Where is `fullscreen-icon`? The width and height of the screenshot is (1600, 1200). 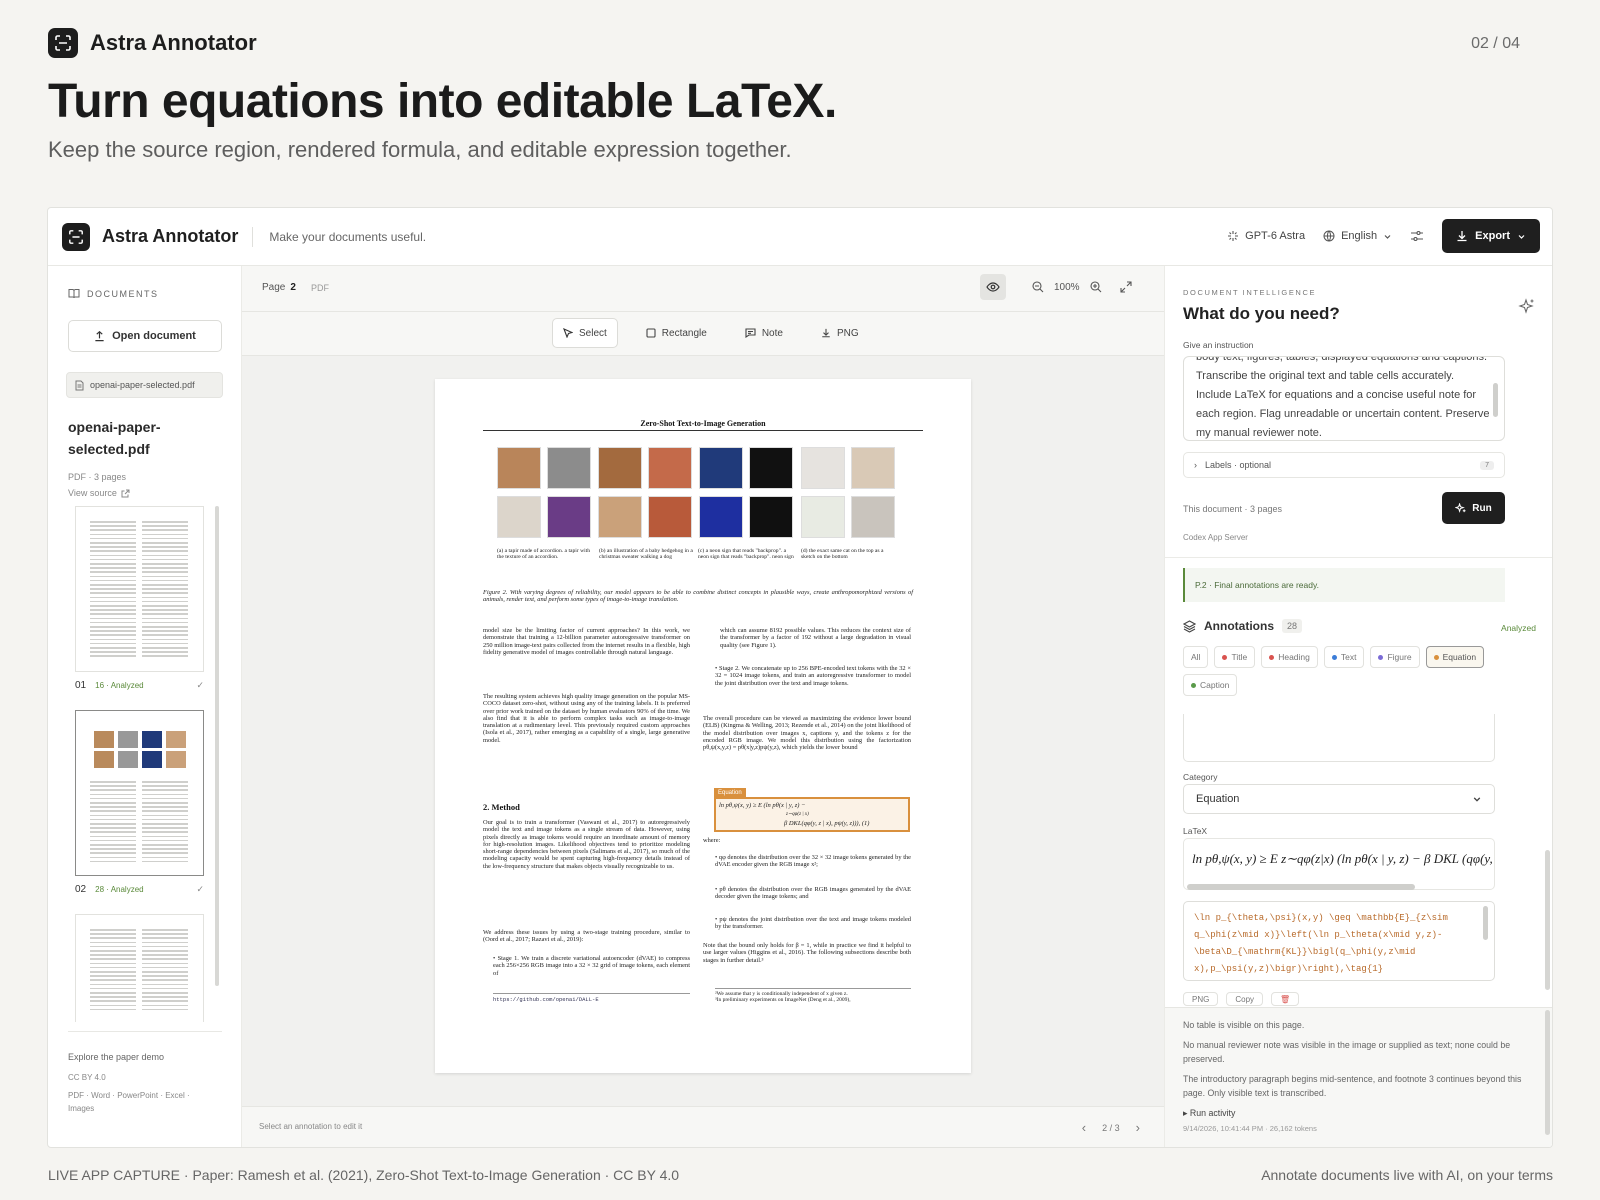
fullscreen-icon is located at coordinates (1126, 287).